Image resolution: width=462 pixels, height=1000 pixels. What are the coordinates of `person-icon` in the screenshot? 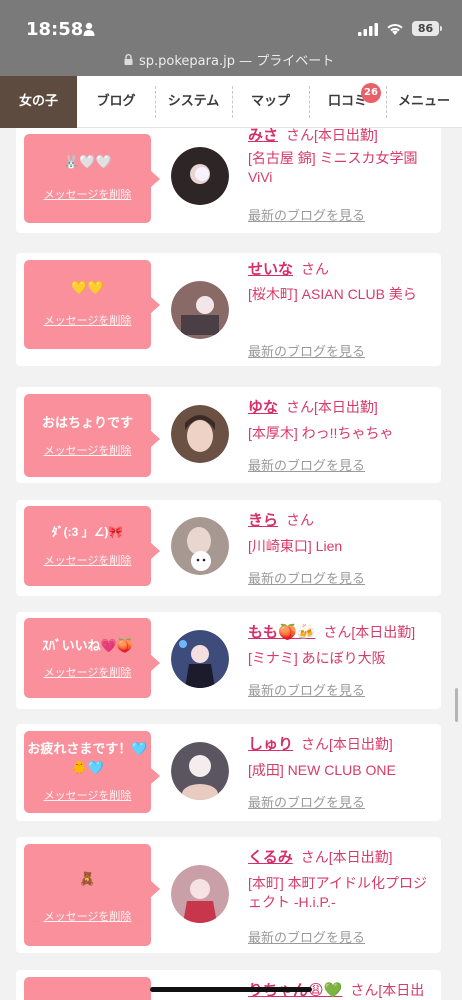 It's located at (89, 29).